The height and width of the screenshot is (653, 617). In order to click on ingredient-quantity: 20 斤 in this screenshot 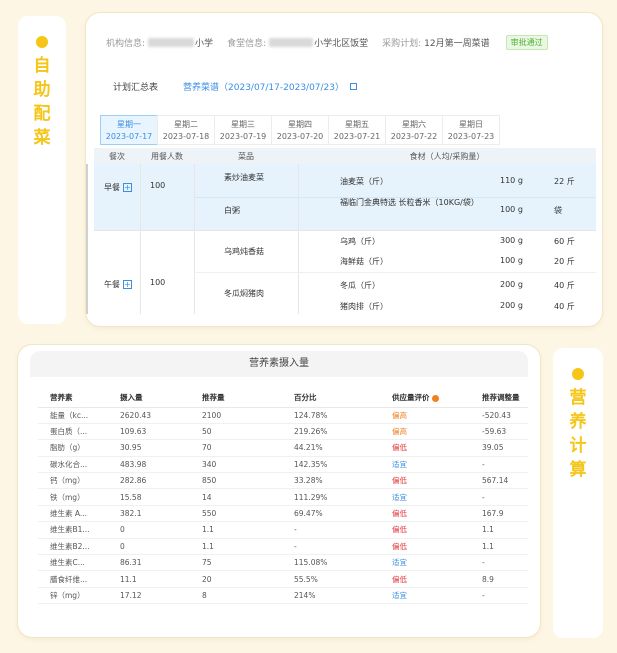, I will do `click(564, 261)`.